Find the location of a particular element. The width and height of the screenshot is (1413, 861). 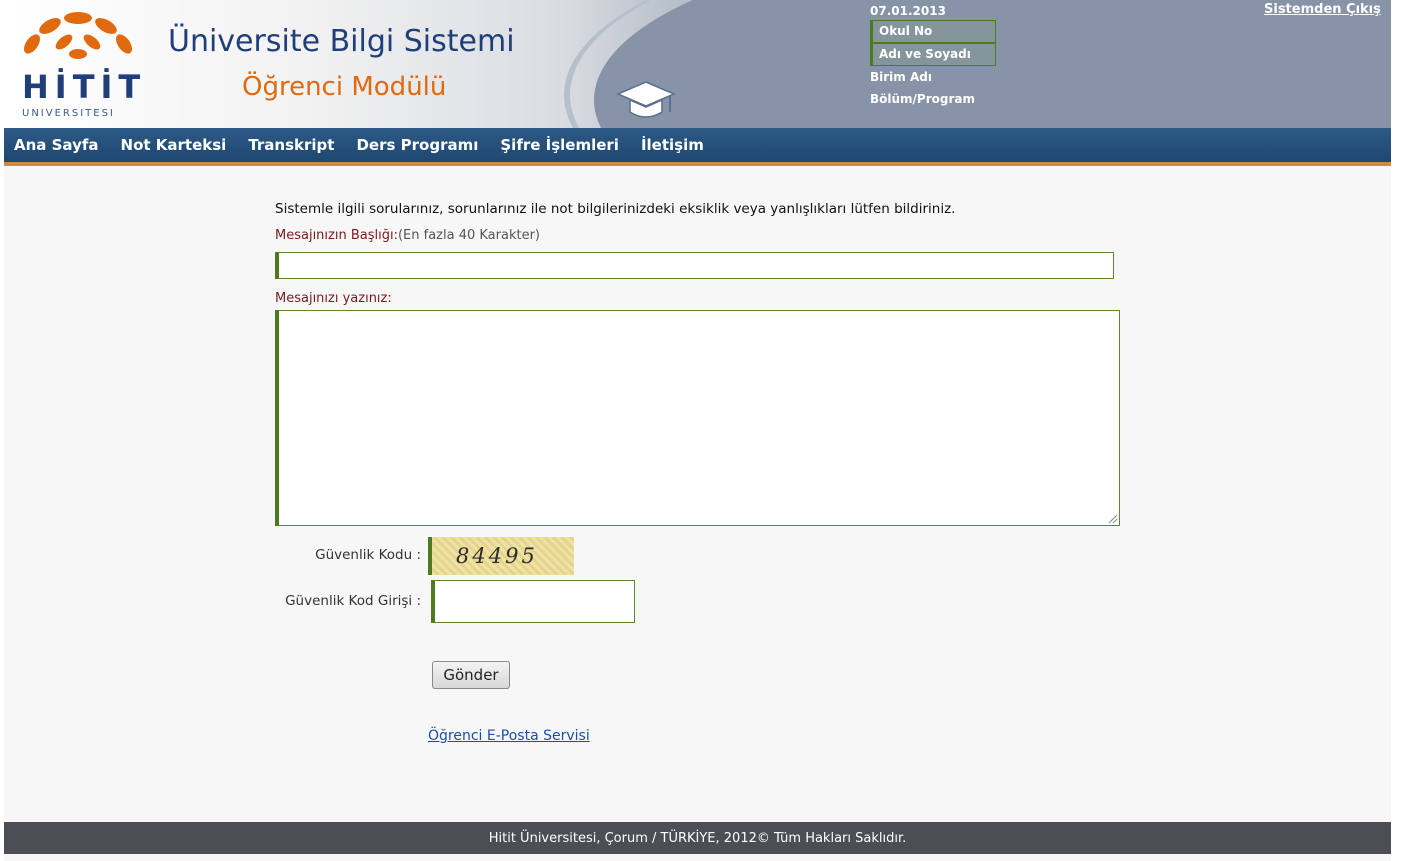

university-logo: HİTİT UNIVERSITESI is located at coordinates (83, 64).